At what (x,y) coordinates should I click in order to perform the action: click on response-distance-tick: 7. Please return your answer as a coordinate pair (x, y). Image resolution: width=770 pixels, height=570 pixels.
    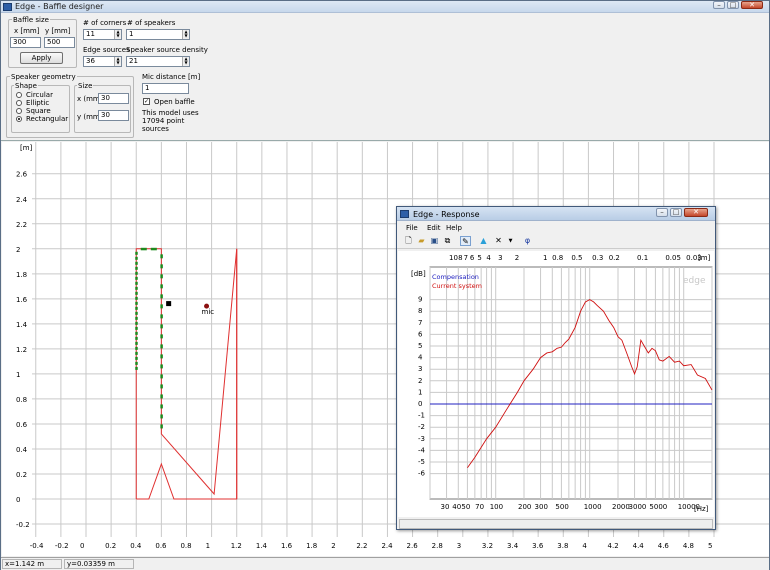
    Looking at the image, I should click on (466, 258).